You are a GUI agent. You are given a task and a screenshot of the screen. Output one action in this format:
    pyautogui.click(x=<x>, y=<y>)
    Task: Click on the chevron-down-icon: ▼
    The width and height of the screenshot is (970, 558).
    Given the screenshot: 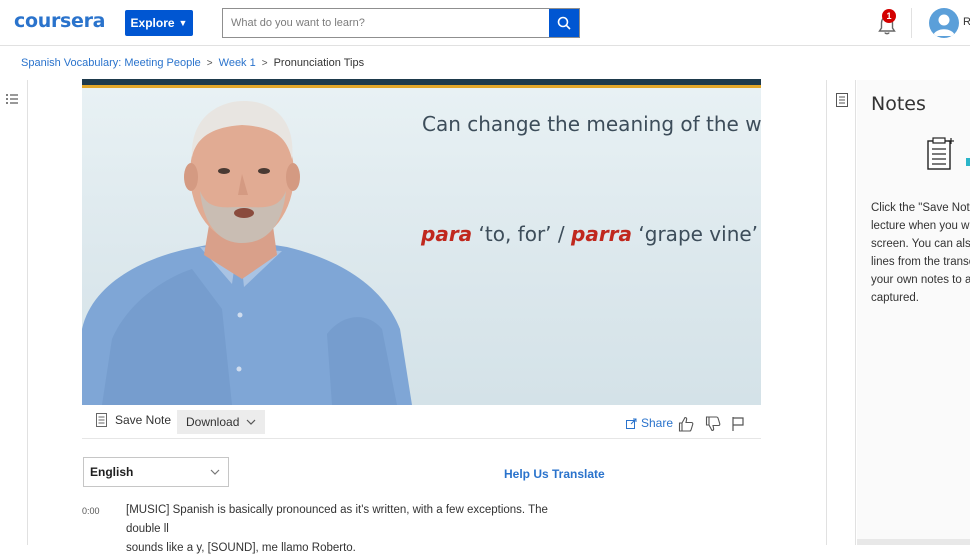 What is the action you would take?
    pyautogui.click(x=183, y=23)
    